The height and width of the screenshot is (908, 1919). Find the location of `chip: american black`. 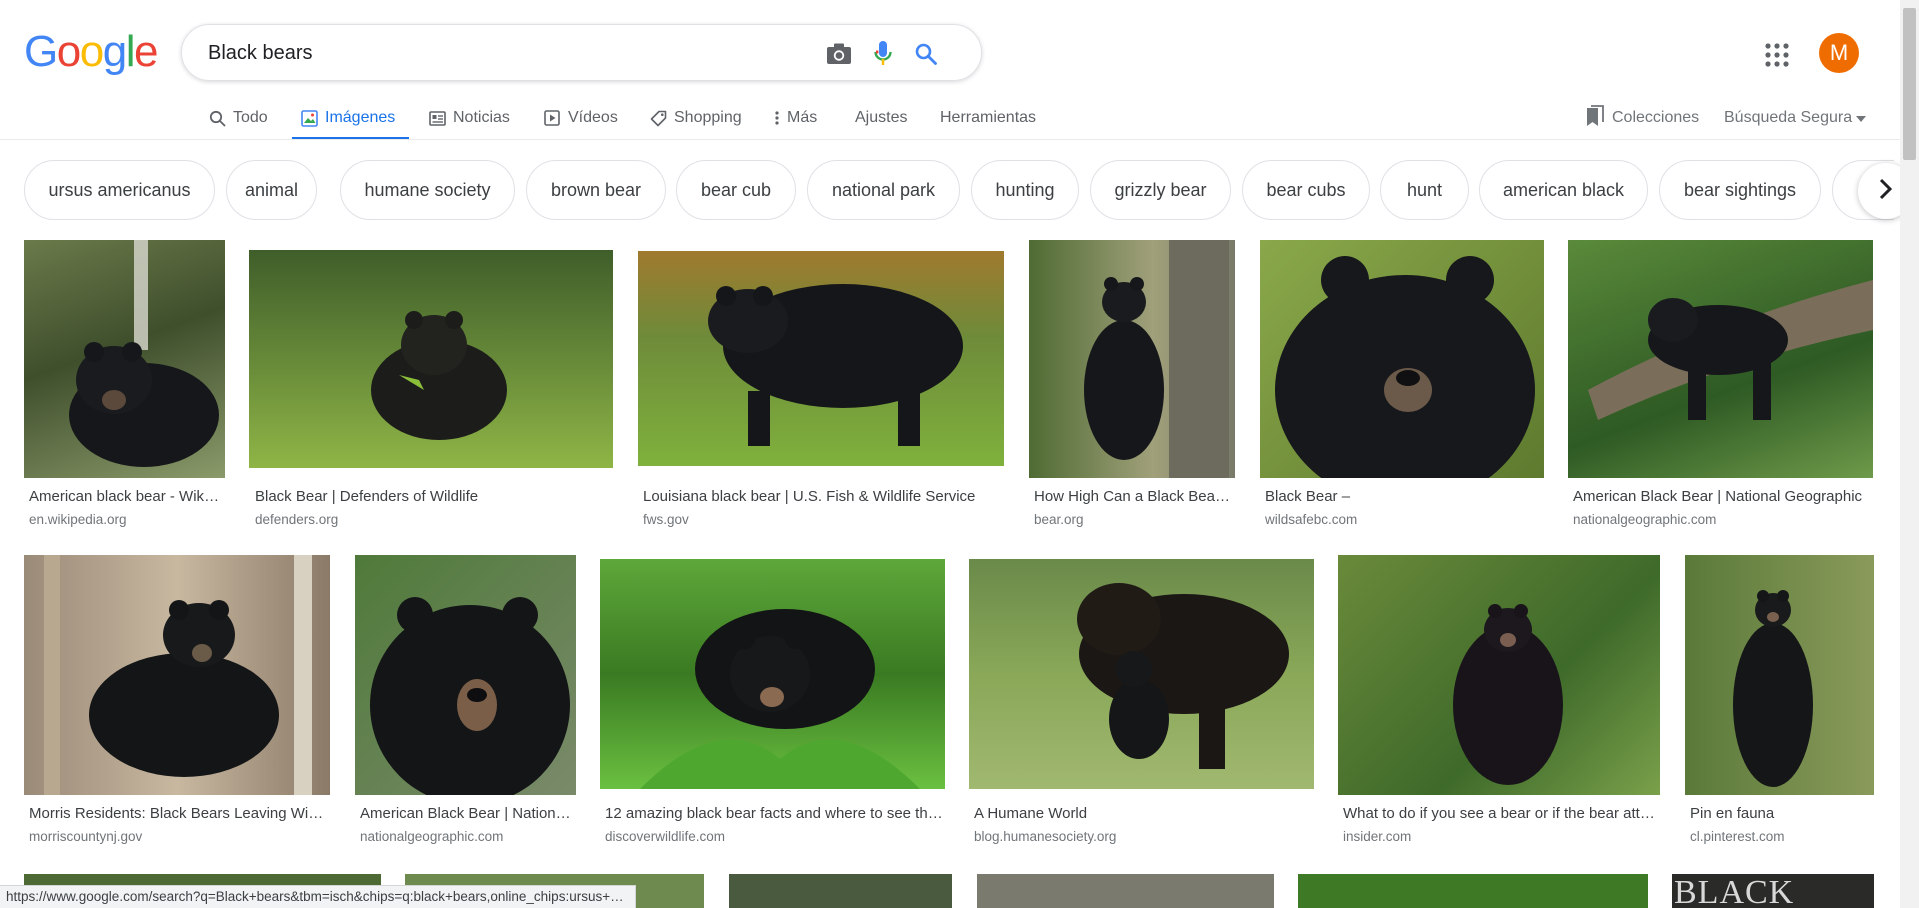

chip: american black is located at coordinates (1563, 190).